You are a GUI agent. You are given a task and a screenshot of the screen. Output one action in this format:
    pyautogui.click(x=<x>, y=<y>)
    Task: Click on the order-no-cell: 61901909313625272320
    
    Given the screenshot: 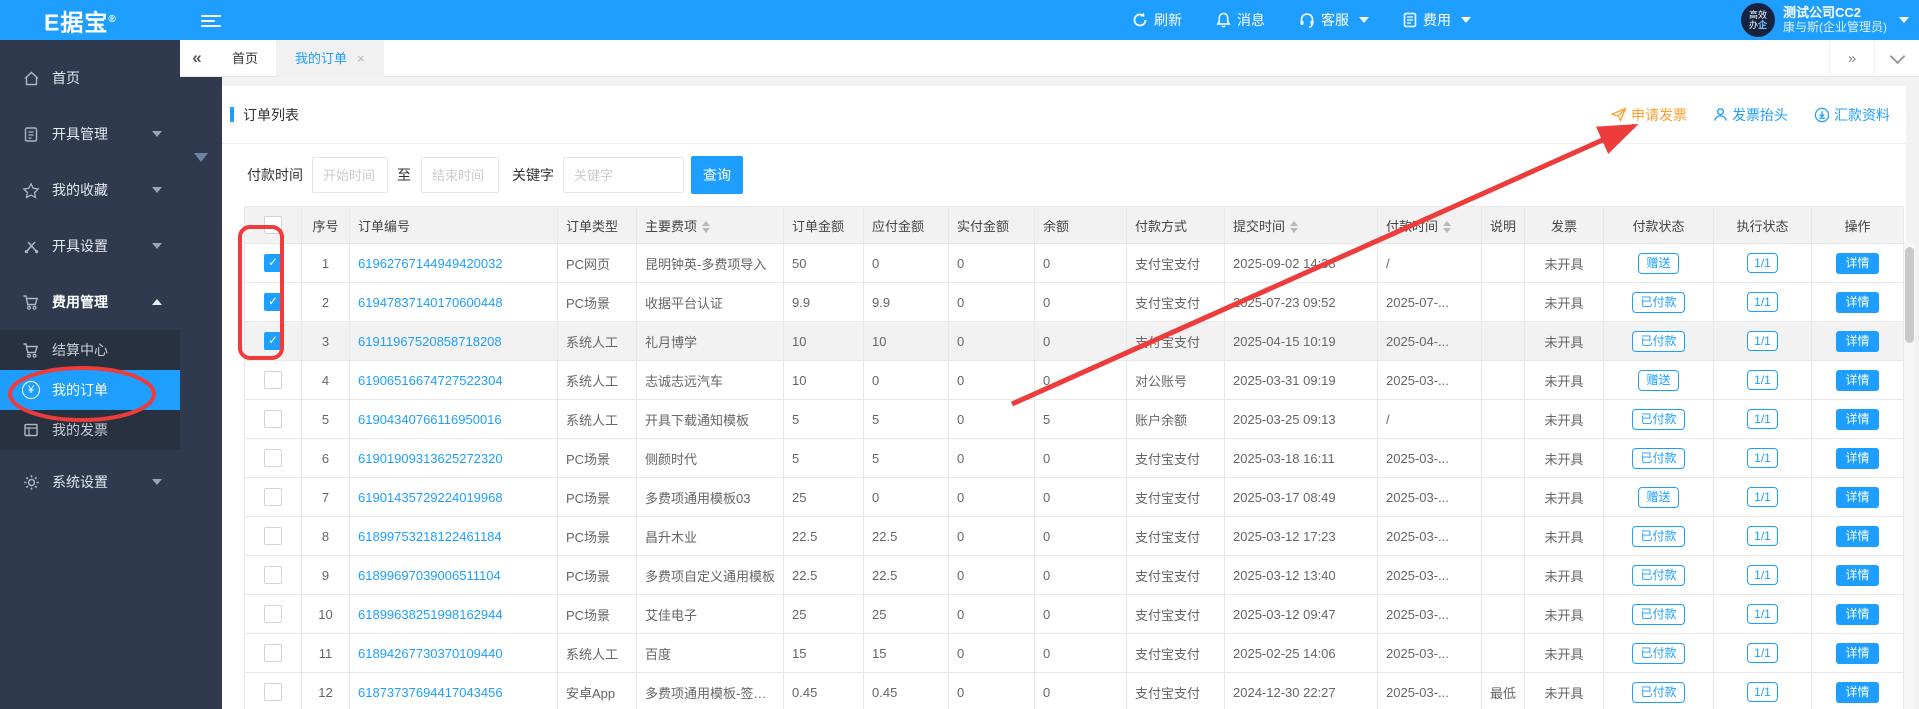 What is the action you would take?
    pyautogui.click(x=453, y=458)
    